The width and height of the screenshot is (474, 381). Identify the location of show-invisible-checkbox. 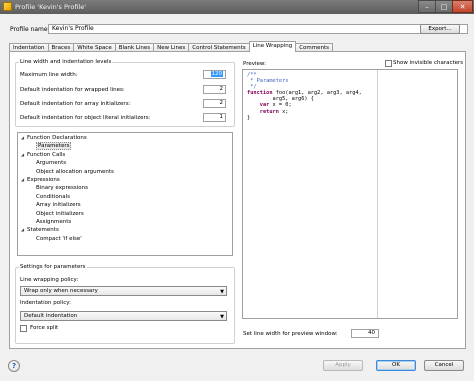
(388, 63).